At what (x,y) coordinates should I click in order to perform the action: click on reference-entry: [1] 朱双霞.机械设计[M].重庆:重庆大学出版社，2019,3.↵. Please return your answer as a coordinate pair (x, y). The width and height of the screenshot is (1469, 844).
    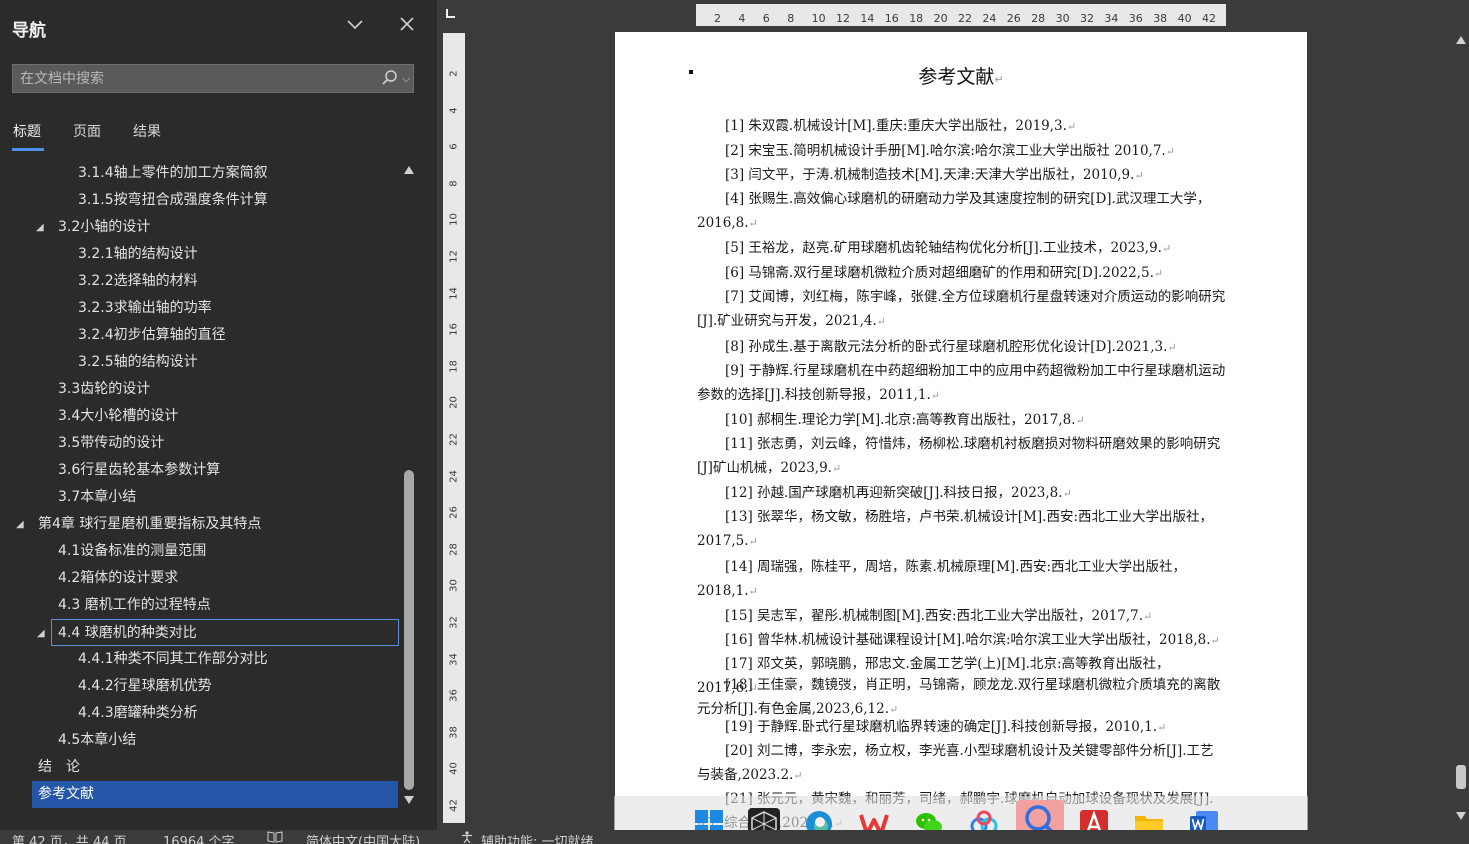
    Looking at the image, I should click on (962, 126).